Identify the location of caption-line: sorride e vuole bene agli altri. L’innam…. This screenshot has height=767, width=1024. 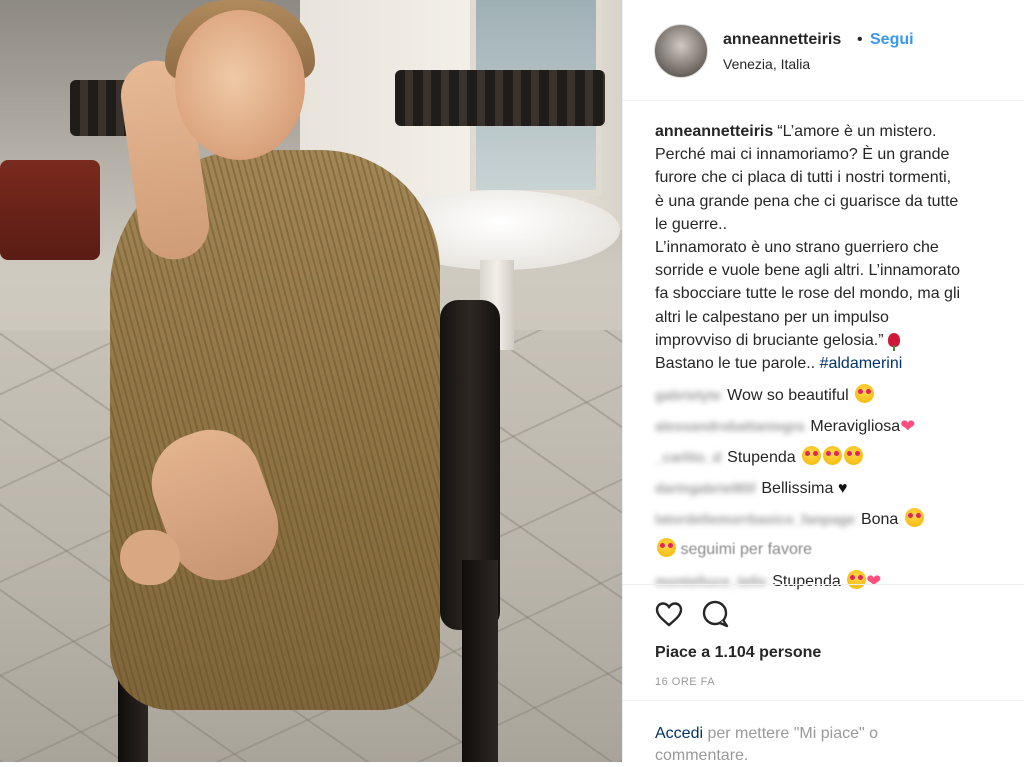
(808, 271).